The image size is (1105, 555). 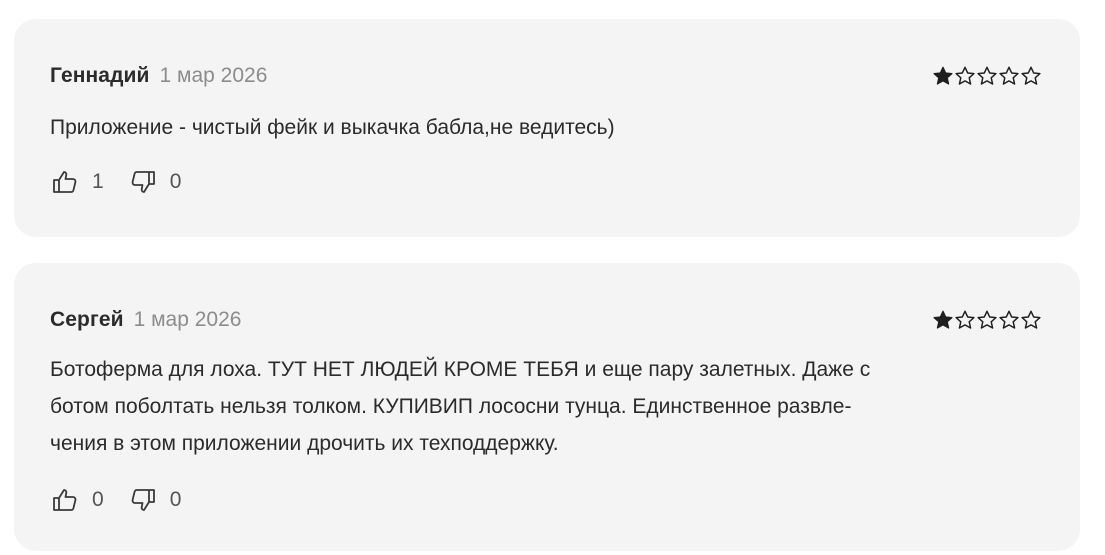 What do you see at coordinates (87, 319) in the screenshot?
I see `review-author: Сергей` at bounding box center [87, 319].